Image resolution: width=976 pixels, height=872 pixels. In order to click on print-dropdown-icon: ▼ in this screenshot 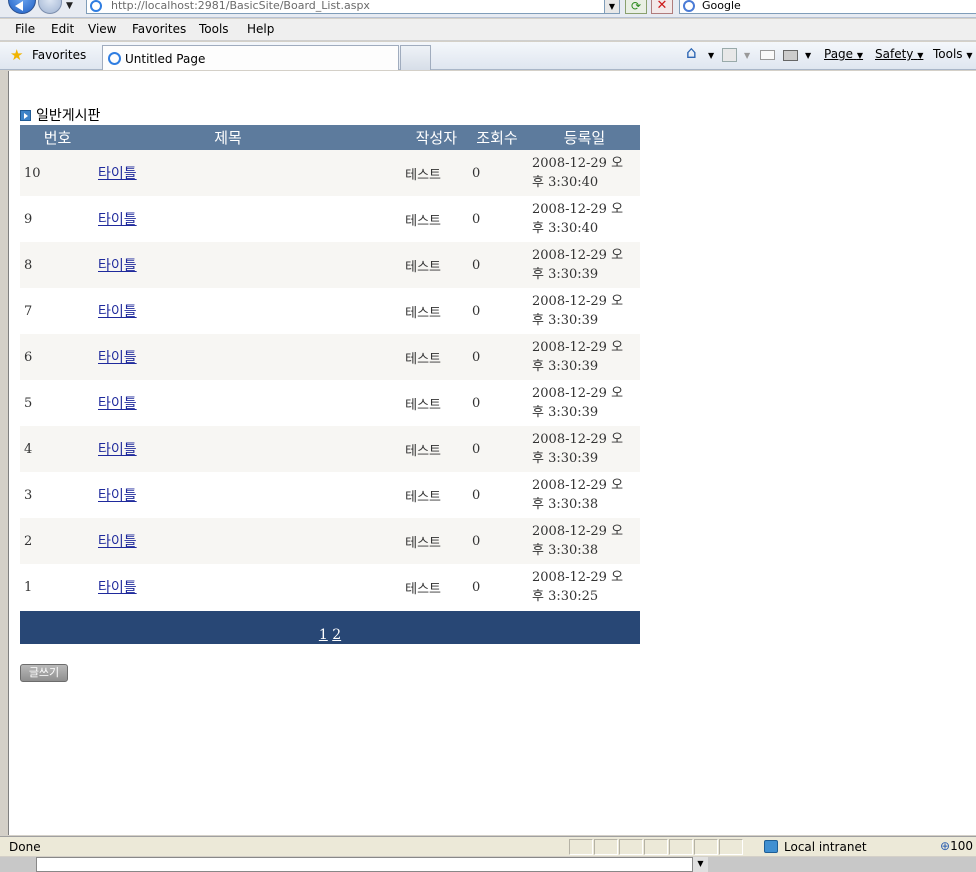, I will do `click(808, 55)`.